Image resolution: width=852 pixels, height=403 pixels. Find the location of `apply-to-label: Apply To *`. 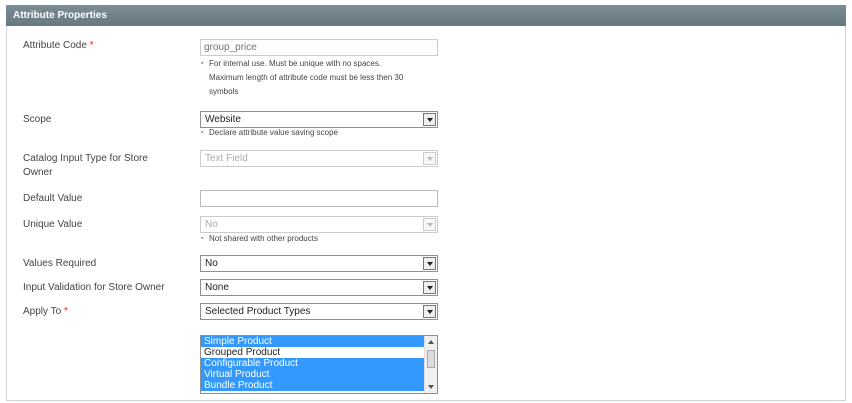

apply-to-label: Apply To * is located at coordinates (45, 311).